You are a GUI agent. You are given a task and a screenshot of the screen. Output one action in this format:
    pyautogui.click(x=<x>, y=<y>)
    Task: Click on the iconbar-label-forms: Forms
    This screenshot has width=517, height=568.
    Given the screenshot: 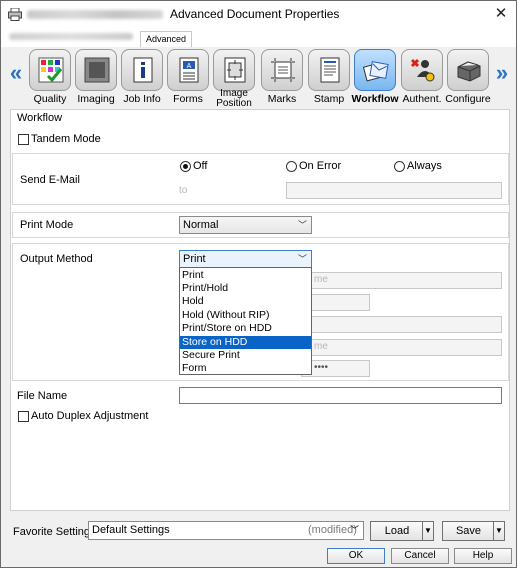 What is the action you would take?
    pyautogui.click(x=188, y=99)
    